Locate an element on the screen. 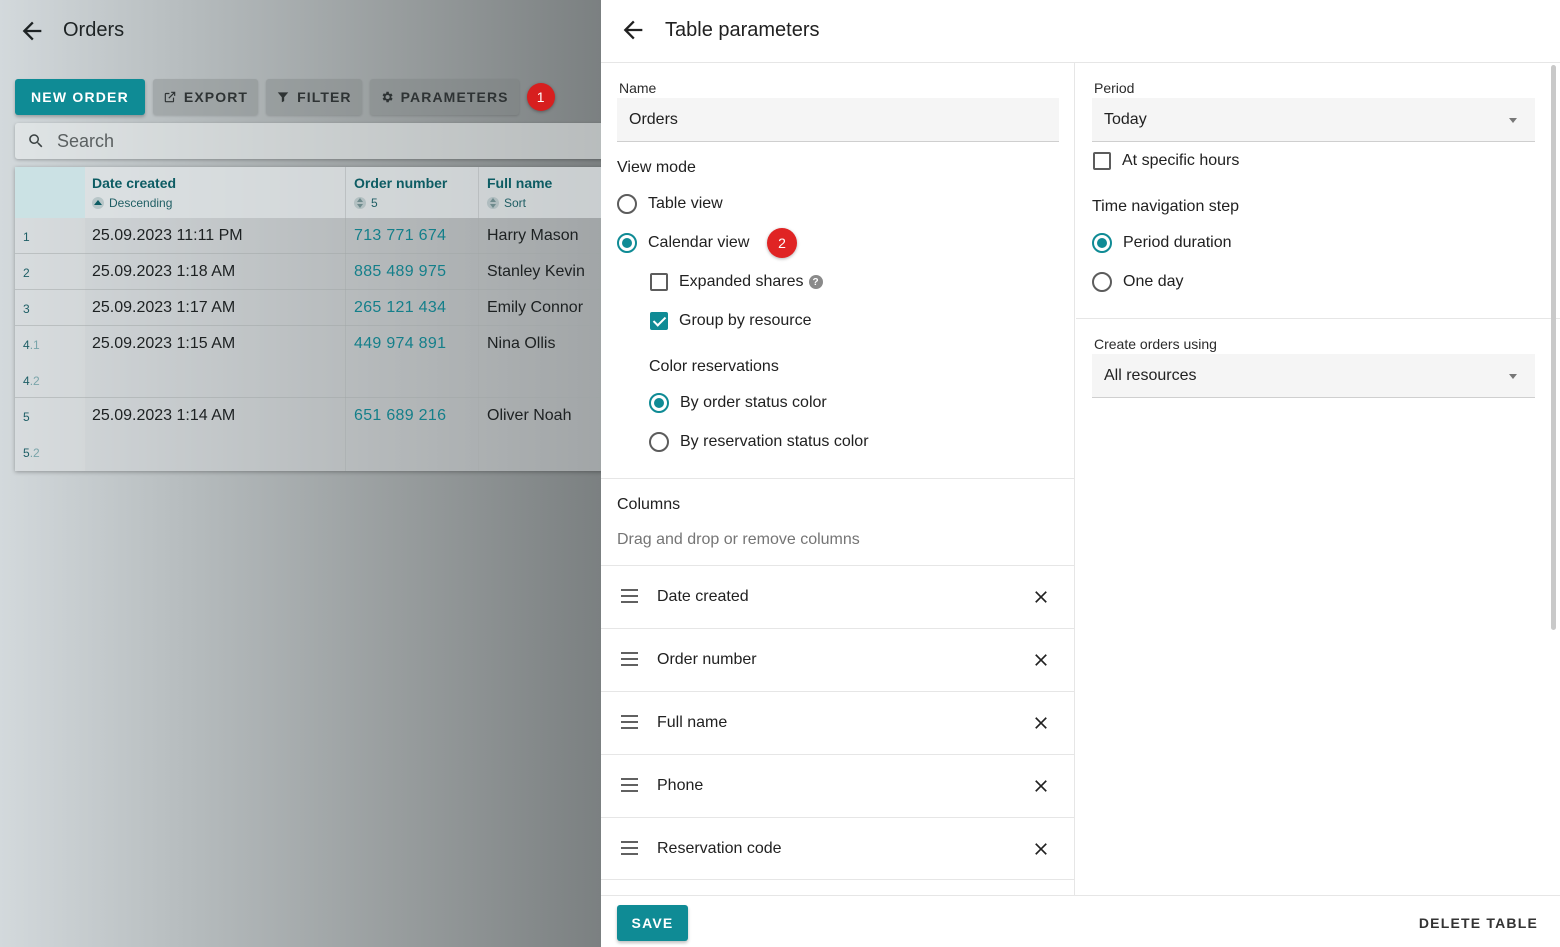 The height and width of the screenshot is (947, 1560). cell-order-number: 265 121 434 is located at coordinates (400, 308).